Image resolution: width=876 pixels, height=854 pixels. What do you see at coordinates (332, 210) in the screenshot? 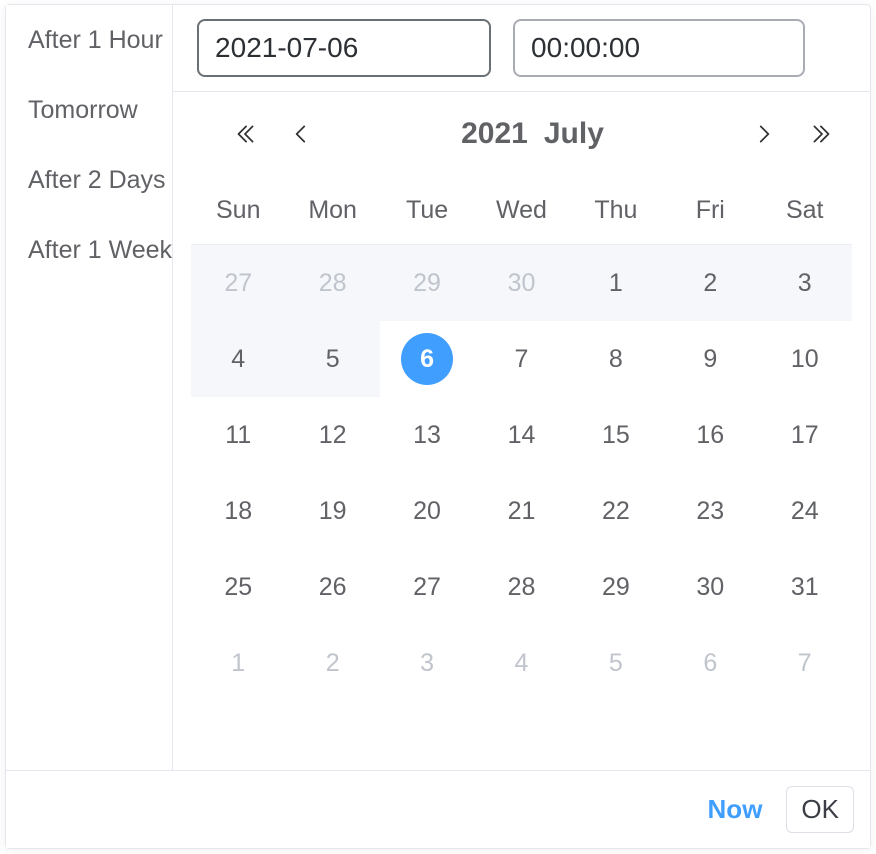
I see `weekday-header-cell: Mon` at bounding box center [332, 210].